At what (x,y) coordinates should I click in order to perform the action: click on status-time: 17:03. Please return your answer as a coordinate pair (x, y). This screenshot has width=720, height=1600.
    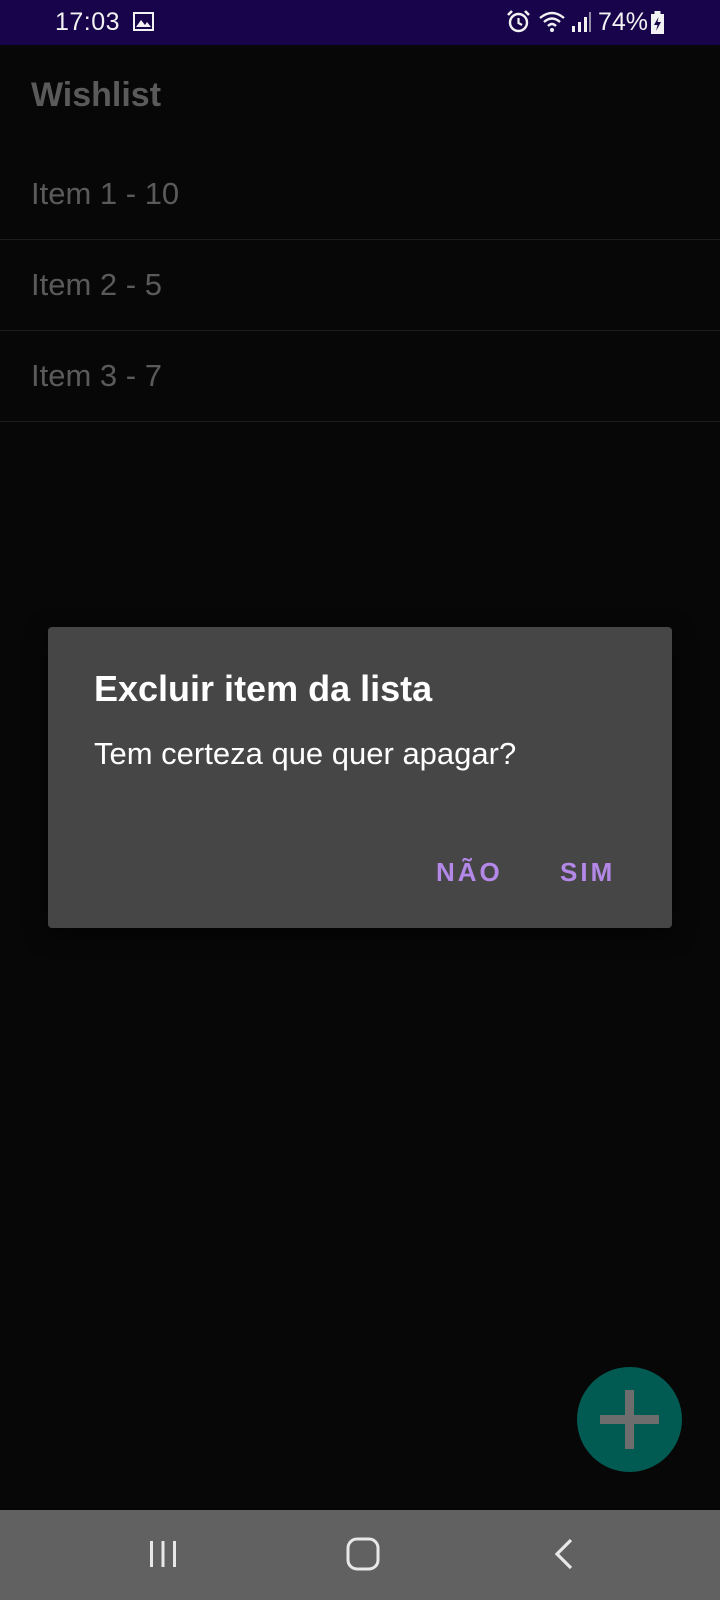
    Looking at the image, I should click on (88, 22).